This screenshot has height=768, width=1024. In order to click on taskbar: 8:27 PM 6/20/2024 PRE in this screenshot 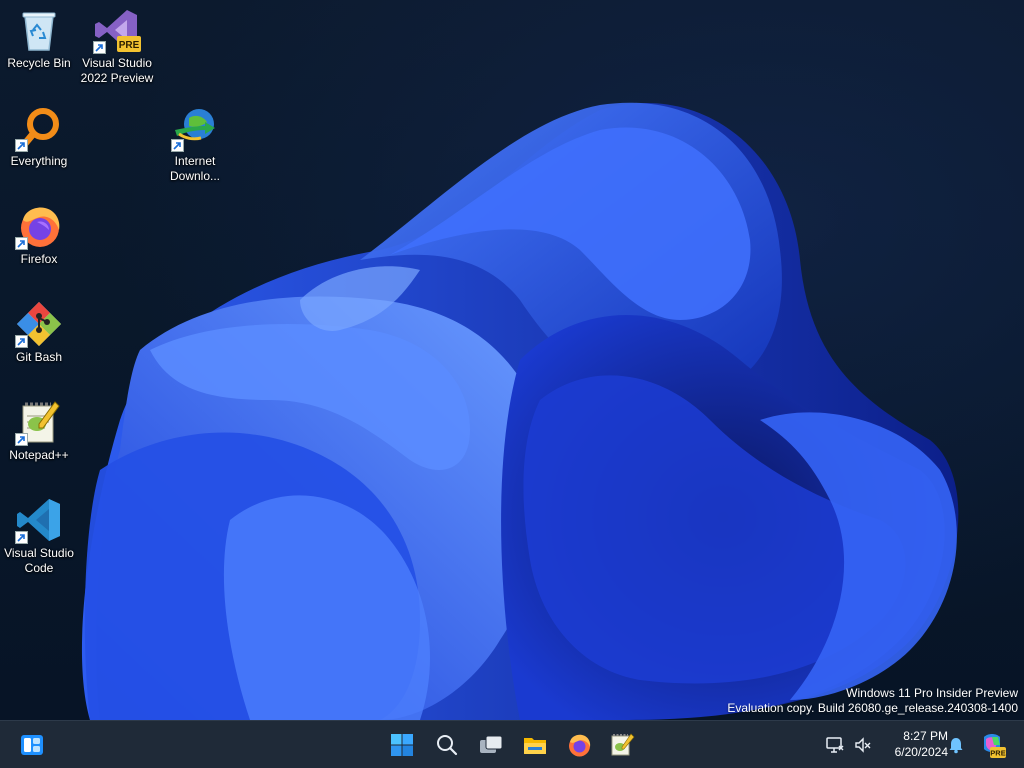, I will do `click(512, 744)`.